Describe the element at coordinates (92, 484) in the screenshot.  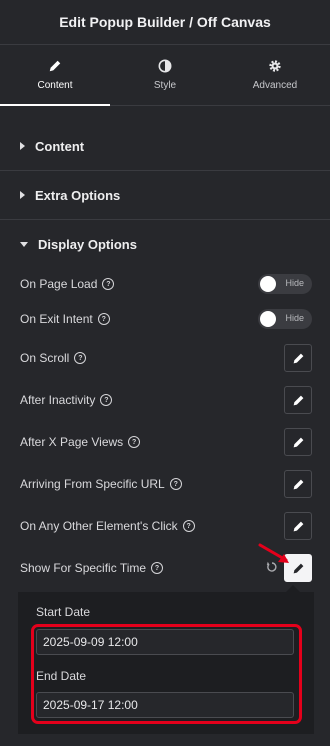
I see `option-label: Arriving From Specific URL` at that location.